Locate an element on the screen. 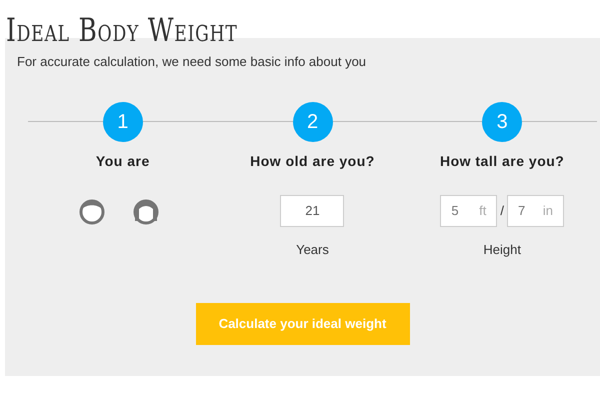 This screenshot has height=400, width=600. step-number: 3 is located at coordinates (502, 122).